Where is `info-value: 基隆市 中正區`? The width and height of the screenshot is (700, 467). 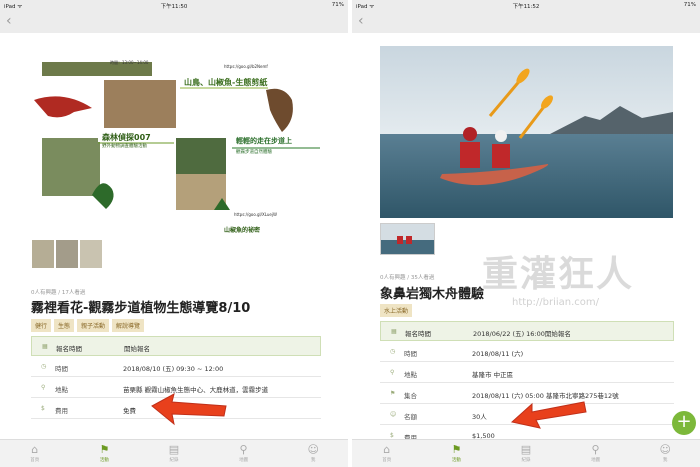
info-value: 基隆市 中正區 is located at coordinates (492, 374).